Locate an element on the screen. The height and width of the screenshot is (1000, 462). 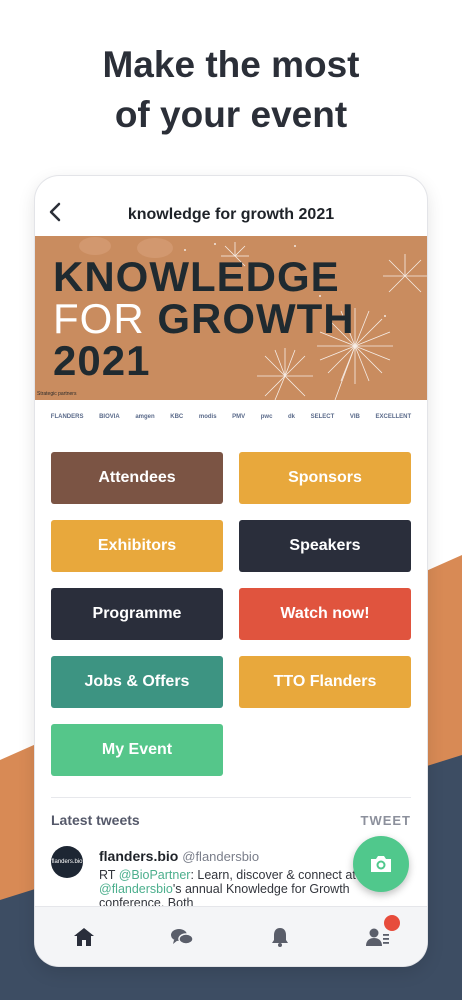
page-title: knowledge for growth 2021 is located at coordinates (231, 214).